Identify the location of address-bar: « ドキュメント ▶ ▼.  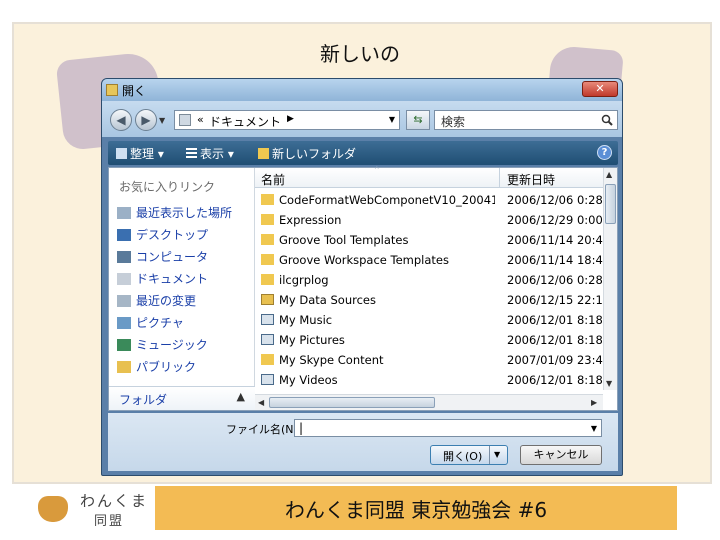
(287, 120).